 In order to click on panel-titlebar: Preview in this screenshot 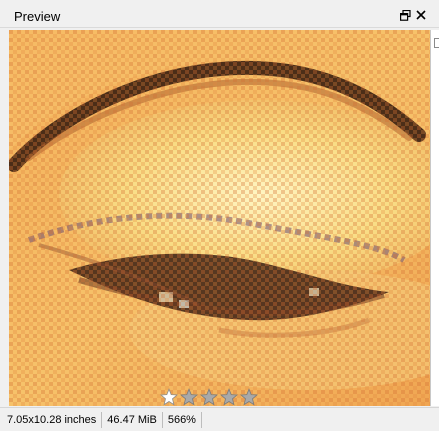, I will do `click(219, 14)`.